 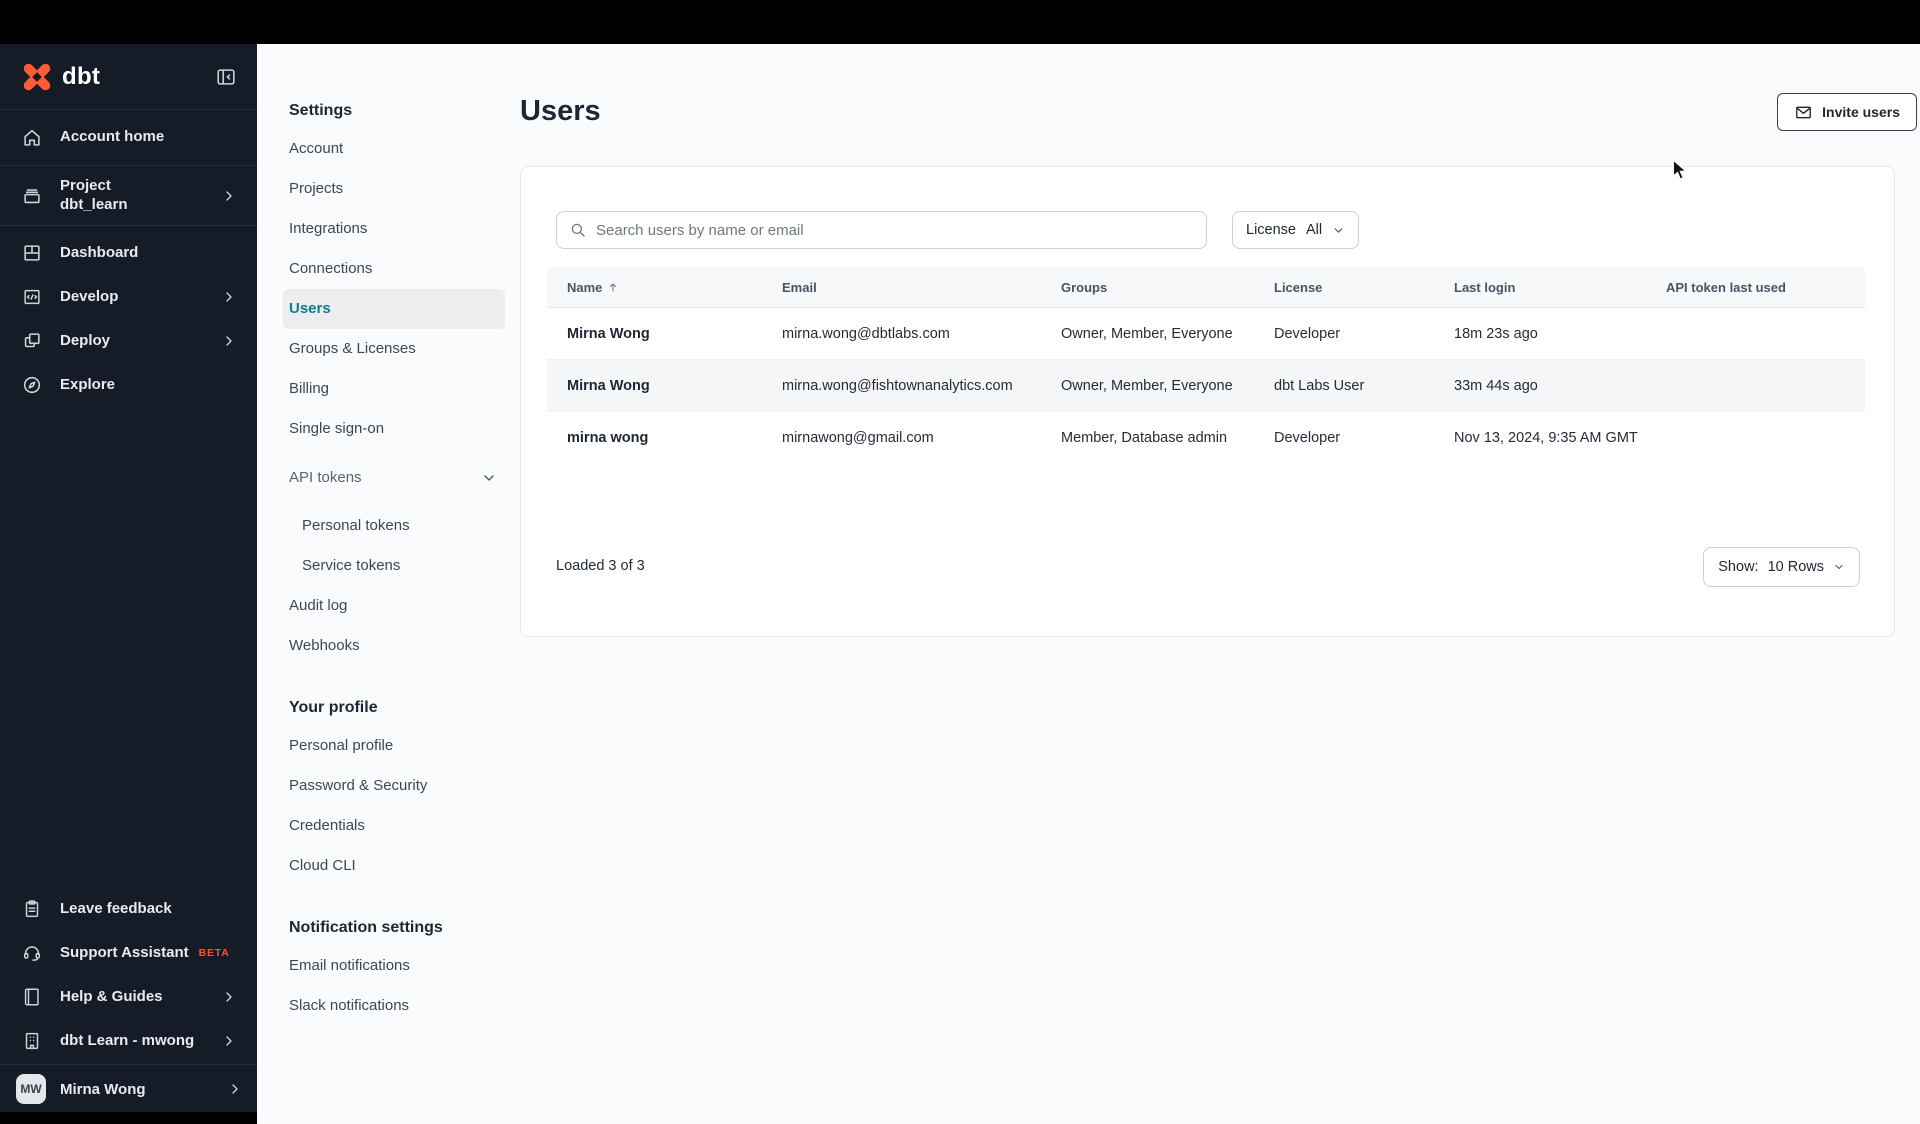 I want to click on column-header-last-login: Last login, so click(x=1540, y=287).